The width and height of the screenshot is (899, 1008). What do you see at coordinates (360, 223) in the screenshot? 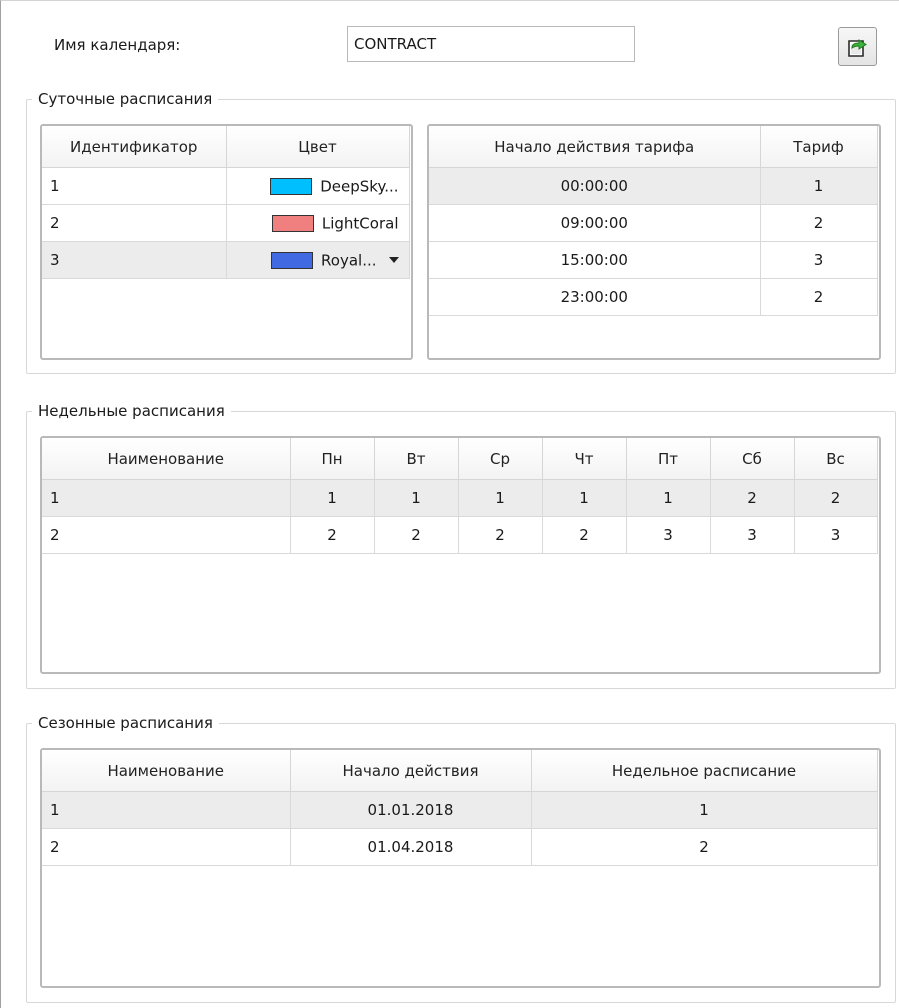
I see `color-name: LightCoral` at bounding box center [360, 223].